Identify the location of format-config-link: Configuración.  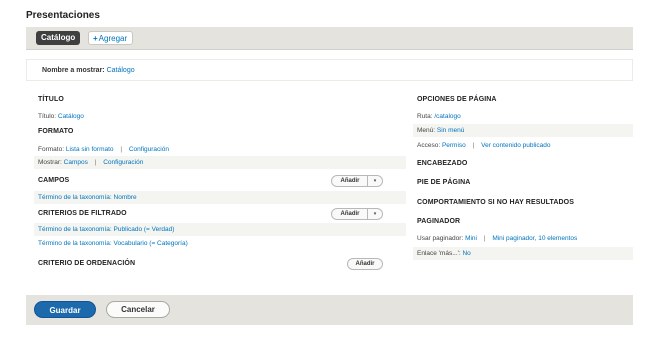
(149, 149).